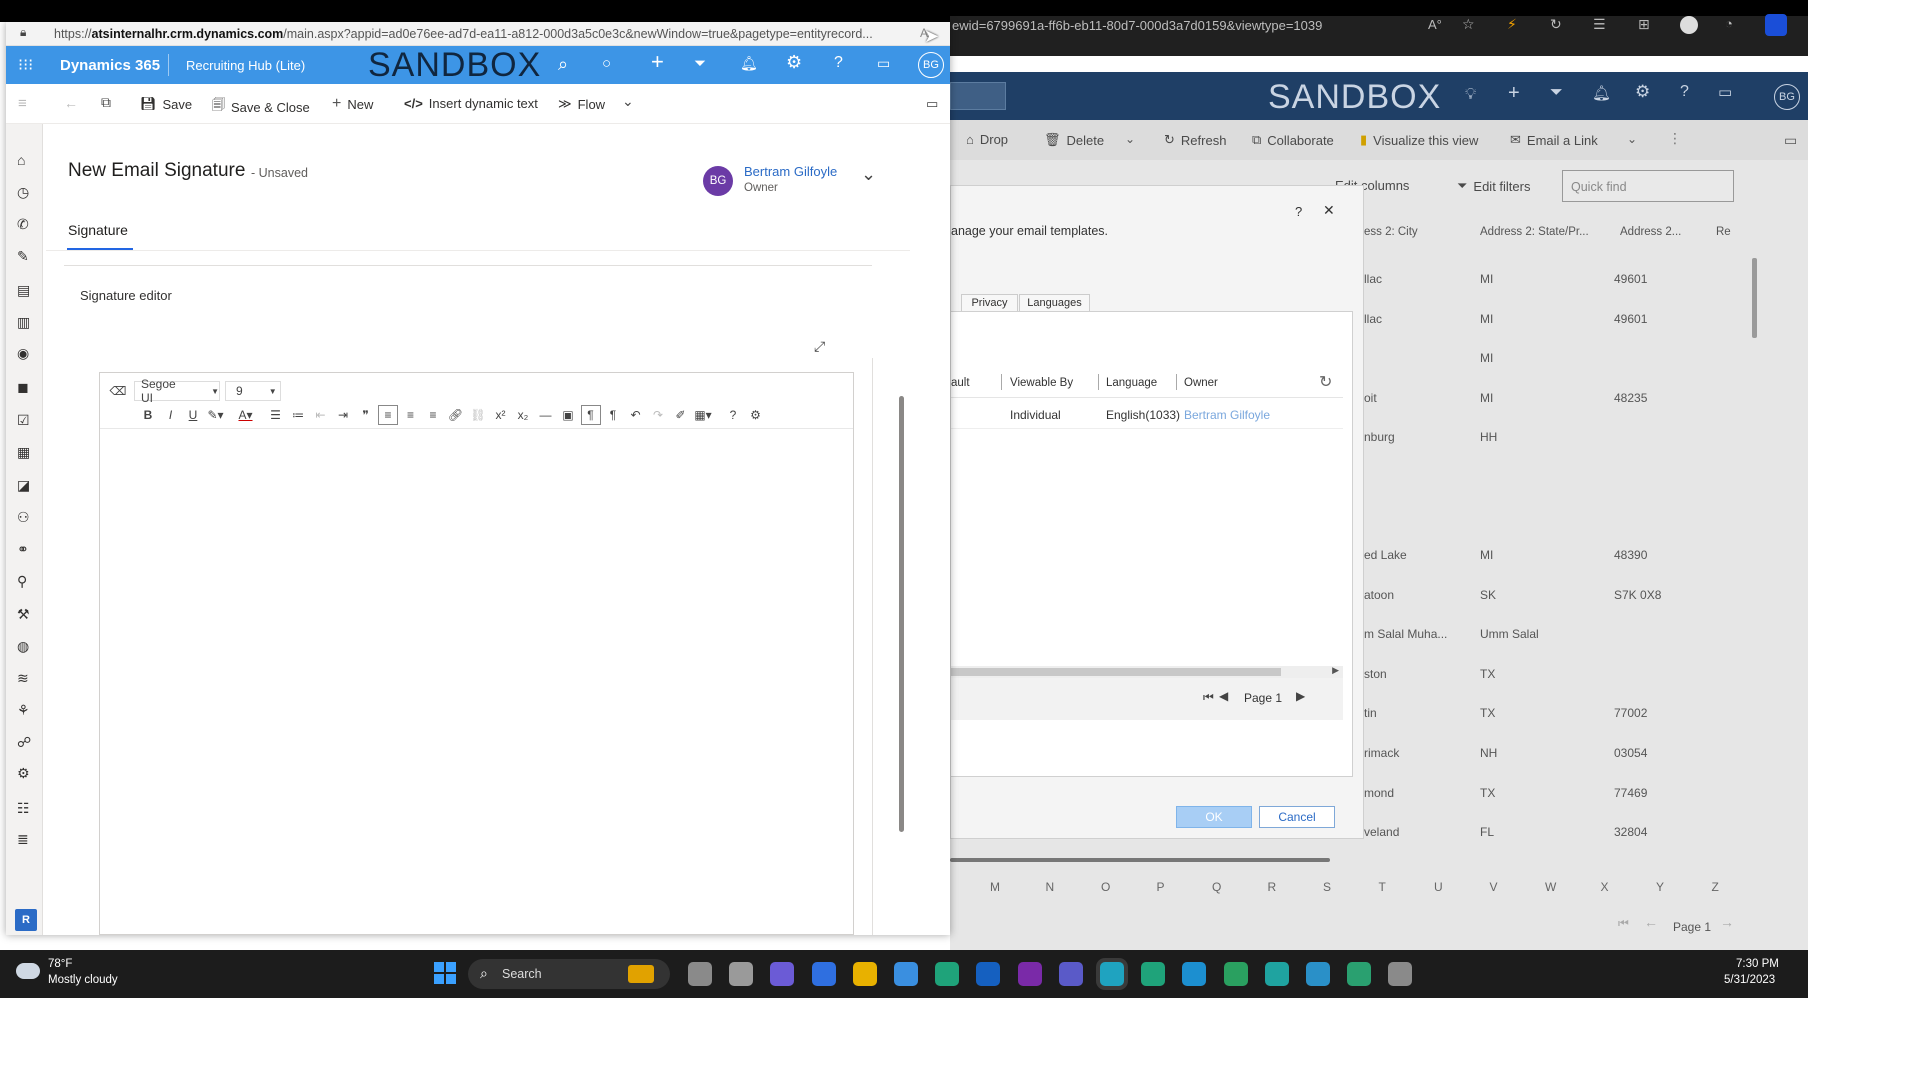  What do you see at coordinates (352, 104) in the screenshot?
I see `new-button: + New` at bounding box center [352, 104].